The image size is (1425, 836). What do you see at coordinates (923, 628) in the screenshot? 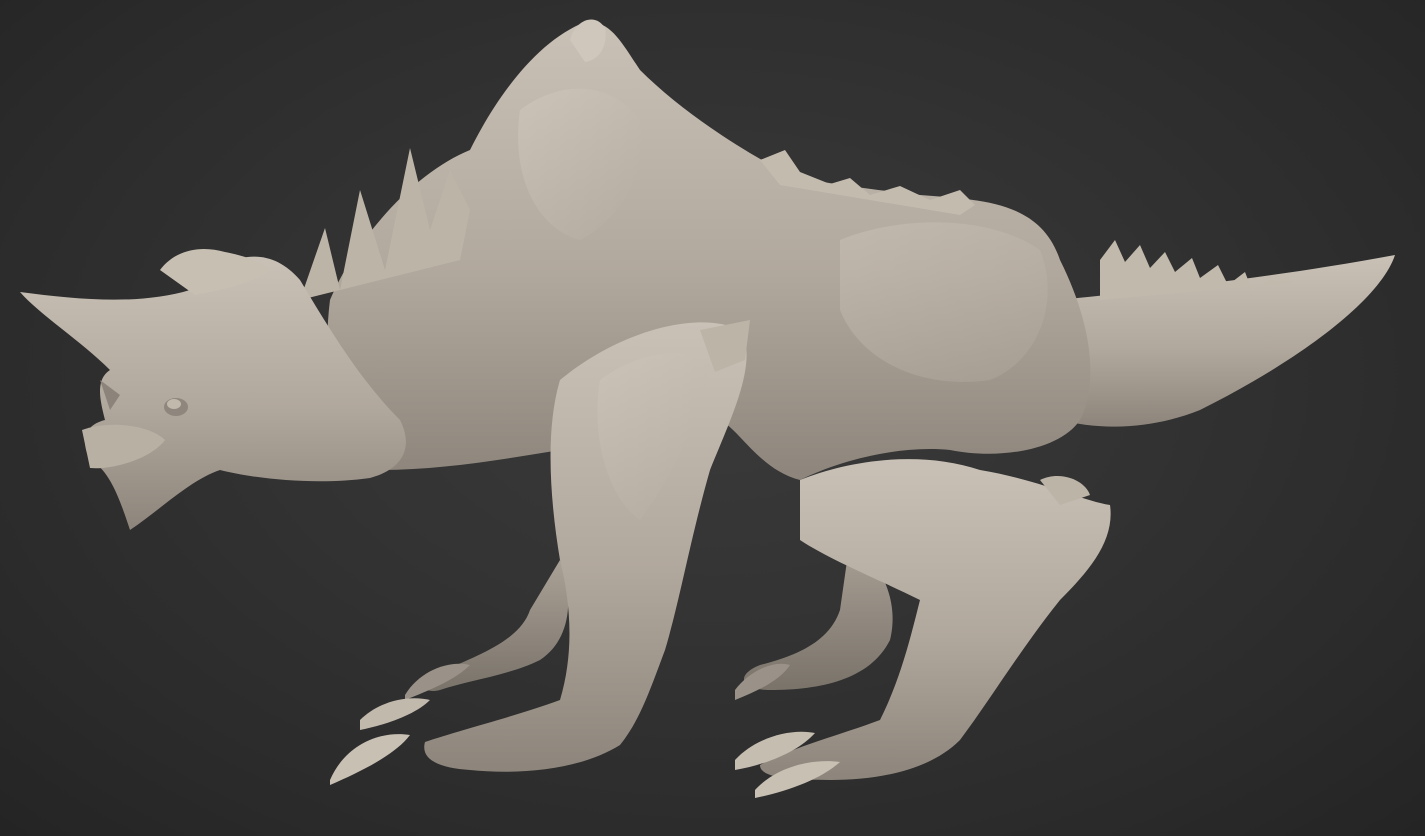
I see `near-back-leg` at bounding box center [923, 628].